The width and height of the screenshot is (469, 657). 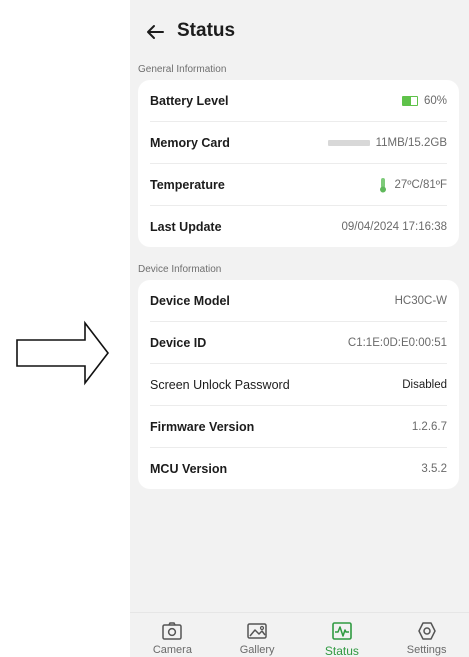 What do you see at coordinates (189, 100) in the screenshot?
I see `row-label: Battery Level` at bounding box center [189, 100].